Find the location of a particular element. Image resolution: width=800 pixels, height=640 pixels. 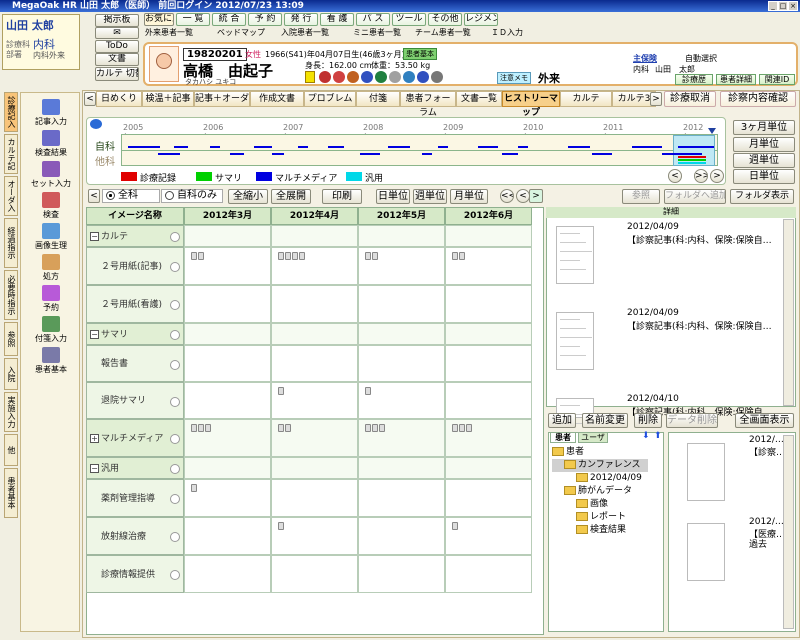

tab-document: 日めくり is located at coordinates (119, 99).